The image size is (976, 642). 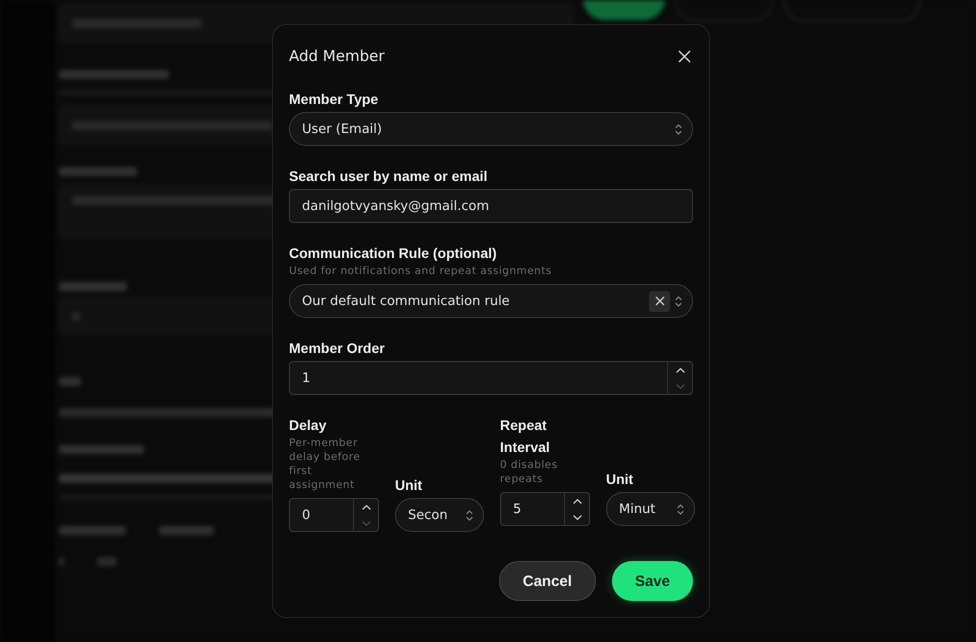 I want to click on close-icon, so click(x=684, y=56).